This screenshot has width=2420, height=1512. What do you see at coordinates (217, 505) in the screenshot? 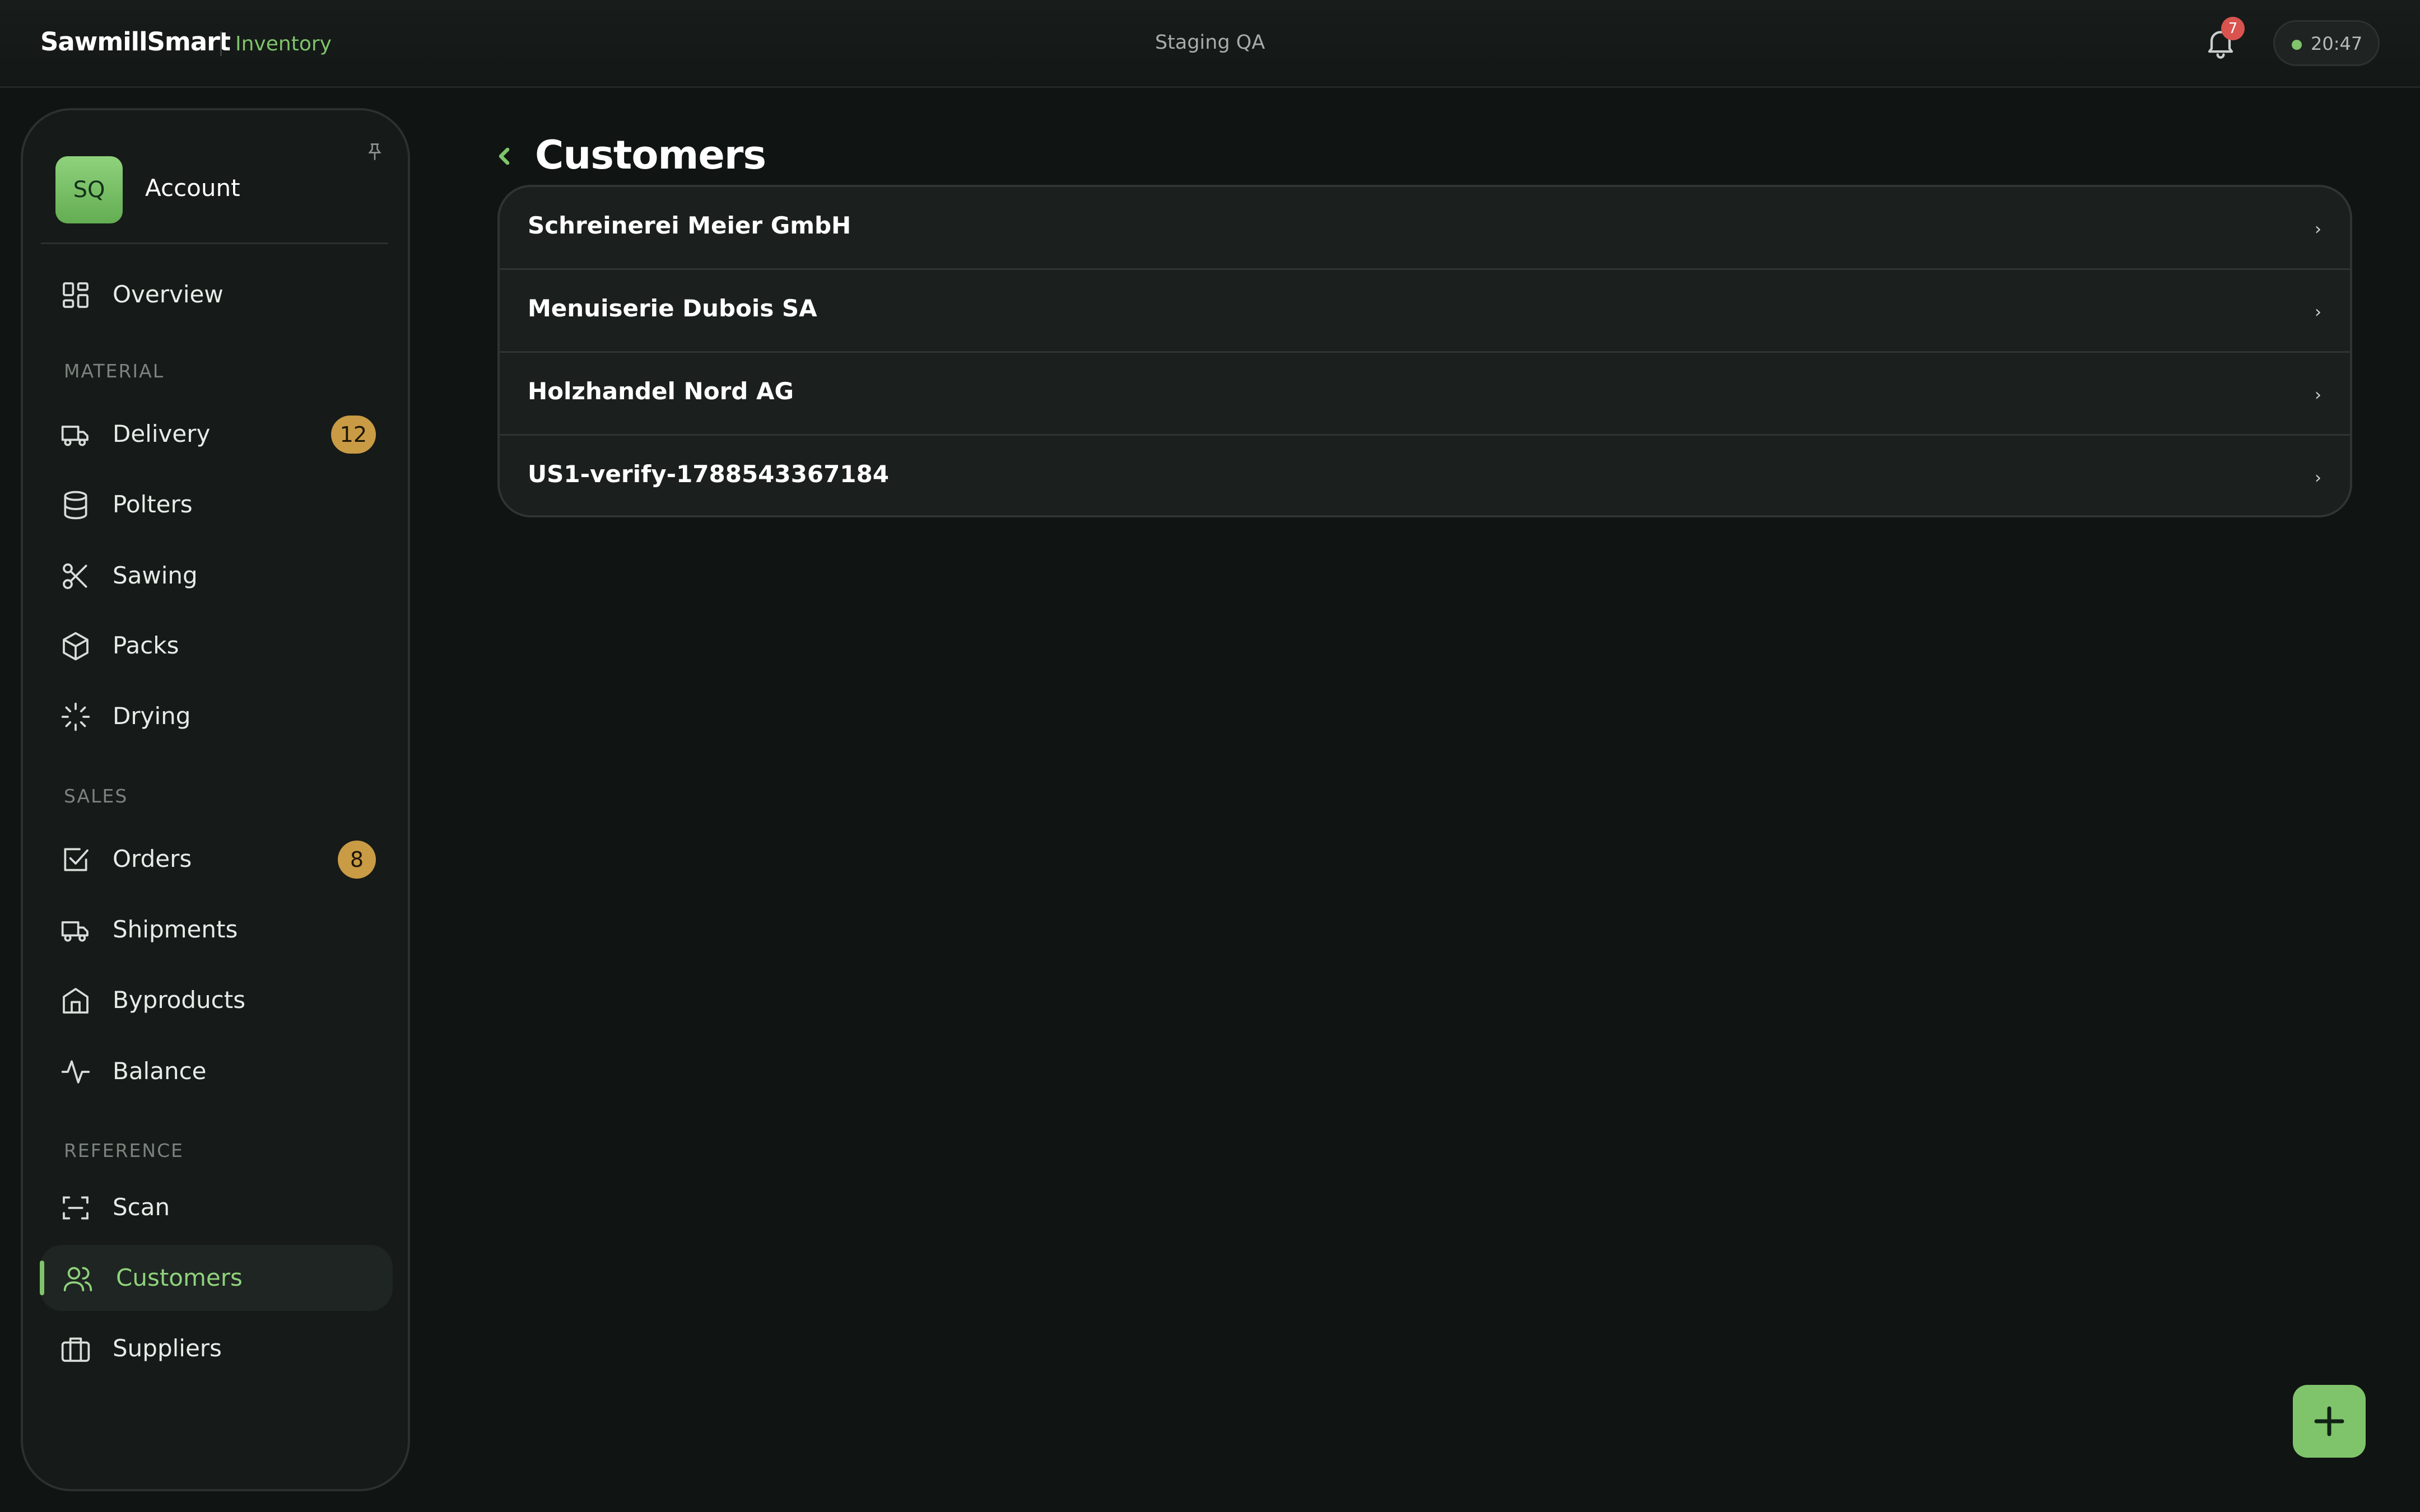
I see `sidebar-item-polters: Polters` at bounding box center [217, 505].